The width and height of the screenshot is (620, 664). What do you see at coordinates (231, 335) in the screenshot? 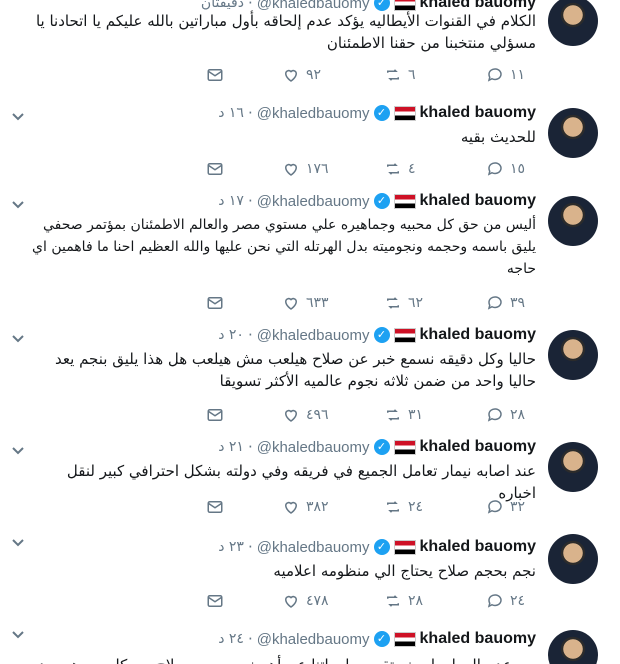
I see `tweet-time: ٢٠ د` at bounding box center [231, 335].